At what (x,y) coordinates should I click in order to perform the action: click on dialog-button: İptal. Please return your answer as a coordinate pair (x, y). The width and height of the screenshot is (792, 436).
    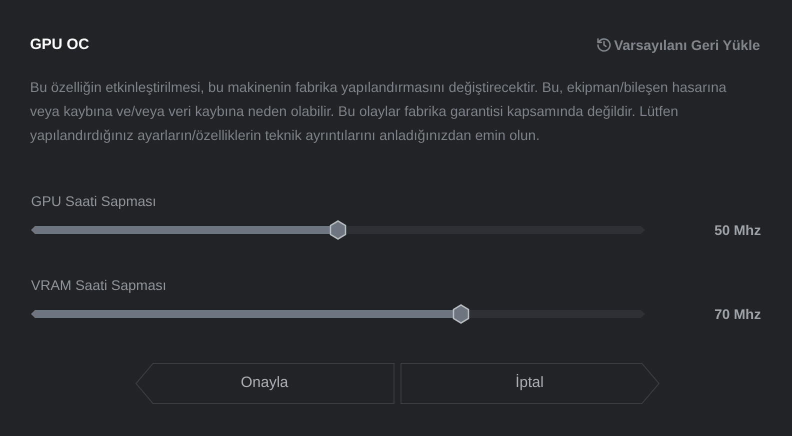
    Looking at the image, I should click on (530, 383).